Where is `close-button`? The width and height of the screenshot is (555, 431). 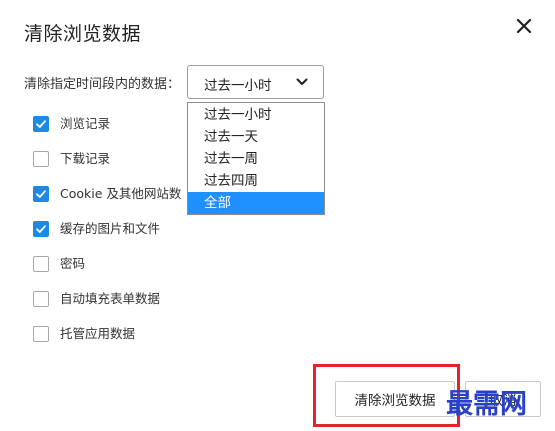
close-button is located at coordinates (524, 26).